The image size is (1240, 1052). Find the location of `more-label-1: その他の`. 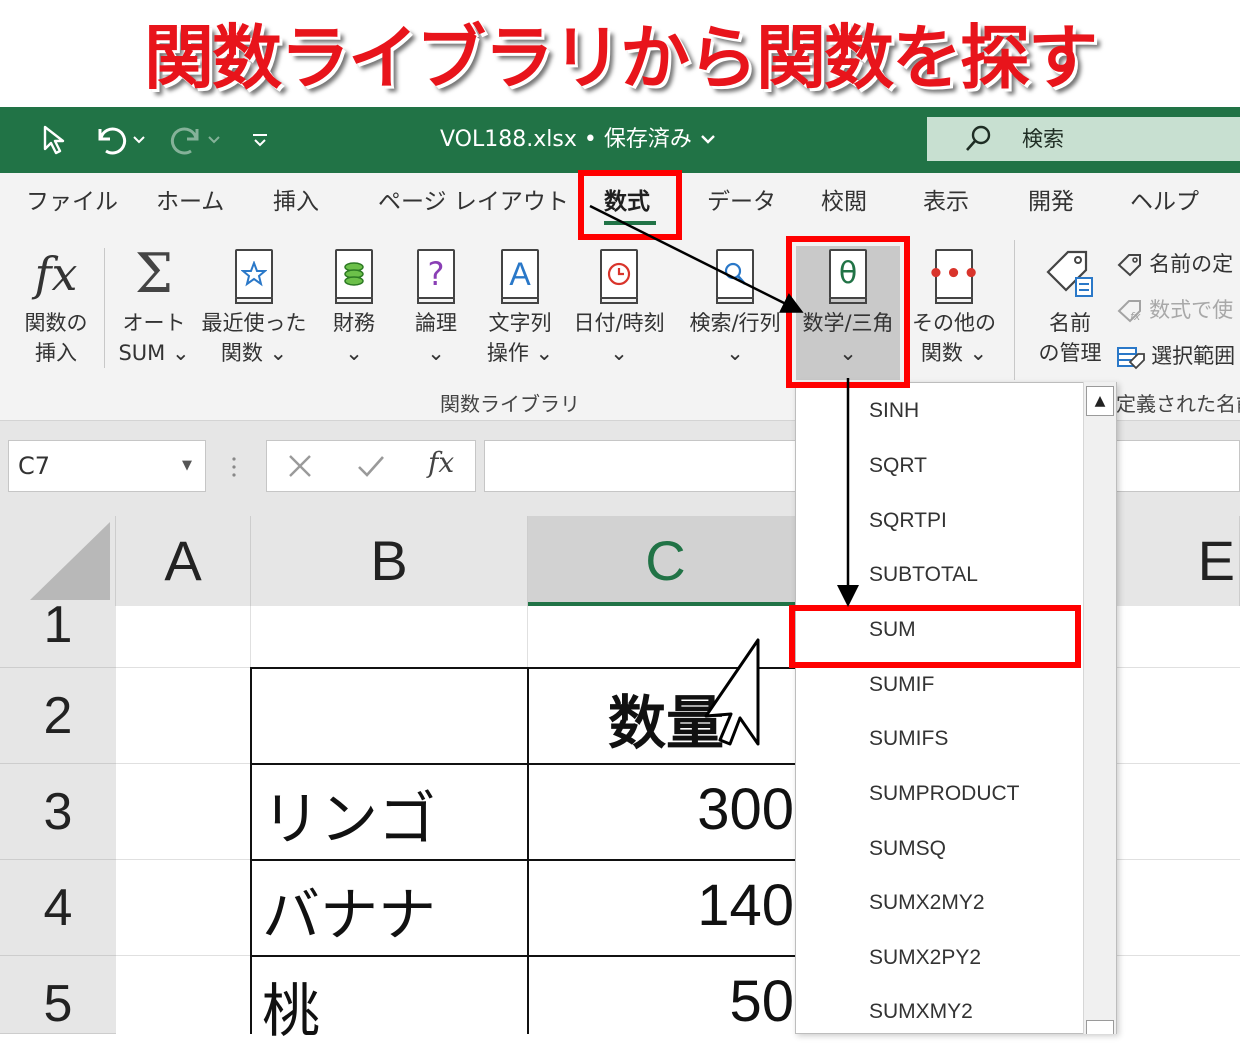

more-label-1: その他の is located at coordinates (954, 323).